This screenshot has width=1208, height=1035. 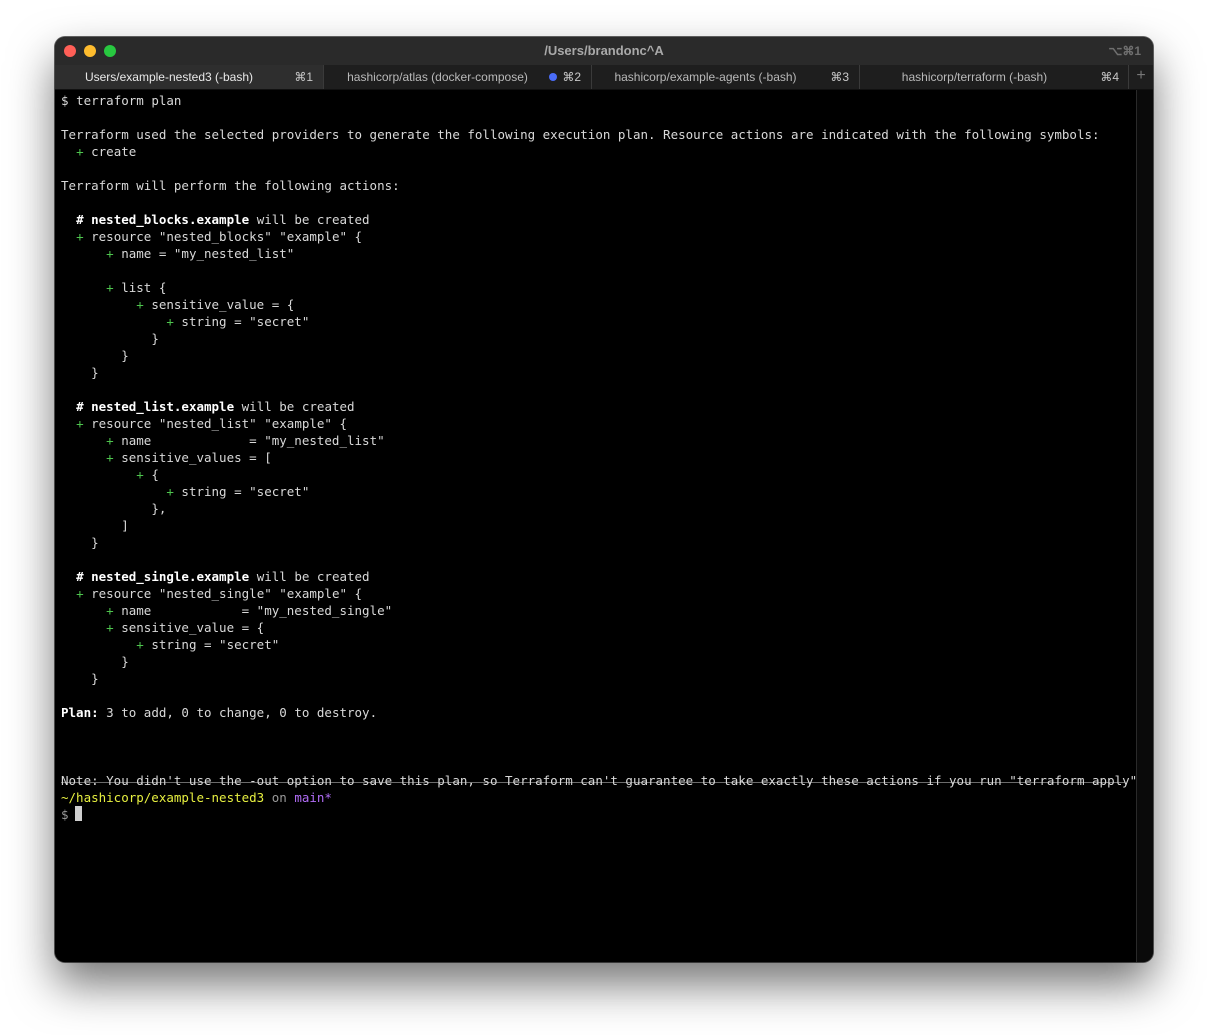 I want to click on tab-example-nested3: Users/example-nested3 (-bash) ⌘1, so click(x=189, y=77).